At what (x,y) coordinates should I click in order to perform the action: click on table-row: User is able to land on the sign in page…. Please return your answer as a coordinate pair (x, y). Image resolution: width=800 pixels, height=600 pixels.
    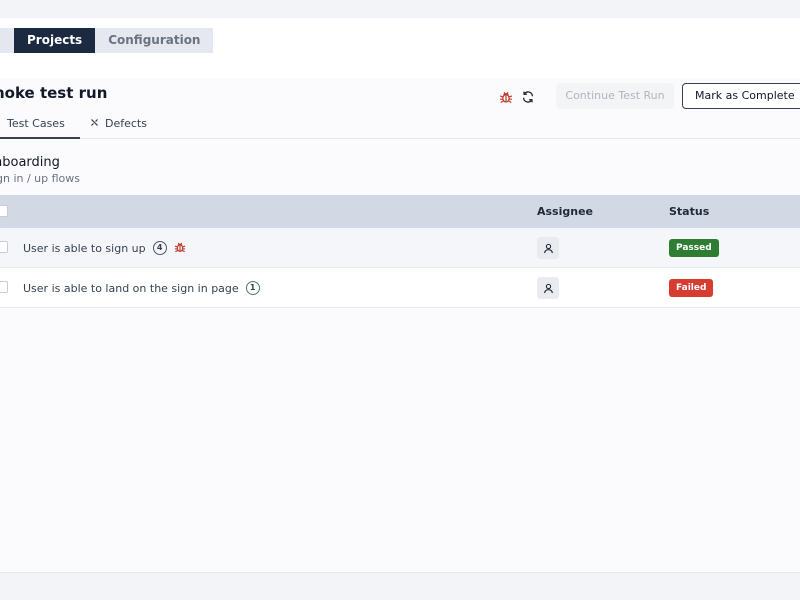
    Looking at the image, I should click on (400, 288).